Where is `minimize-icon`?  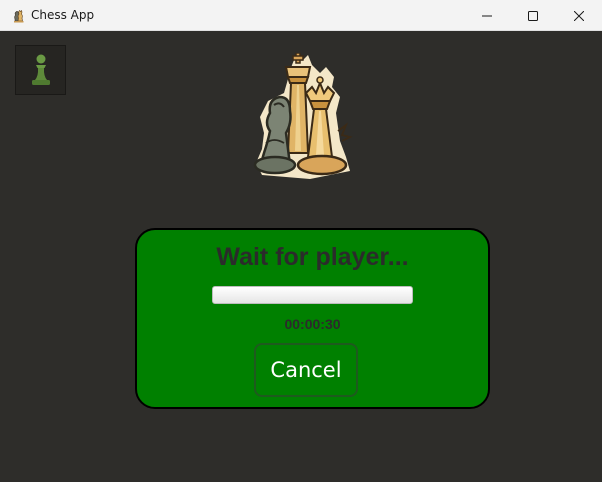
minimize-icon is located at coordinates (487, 15).